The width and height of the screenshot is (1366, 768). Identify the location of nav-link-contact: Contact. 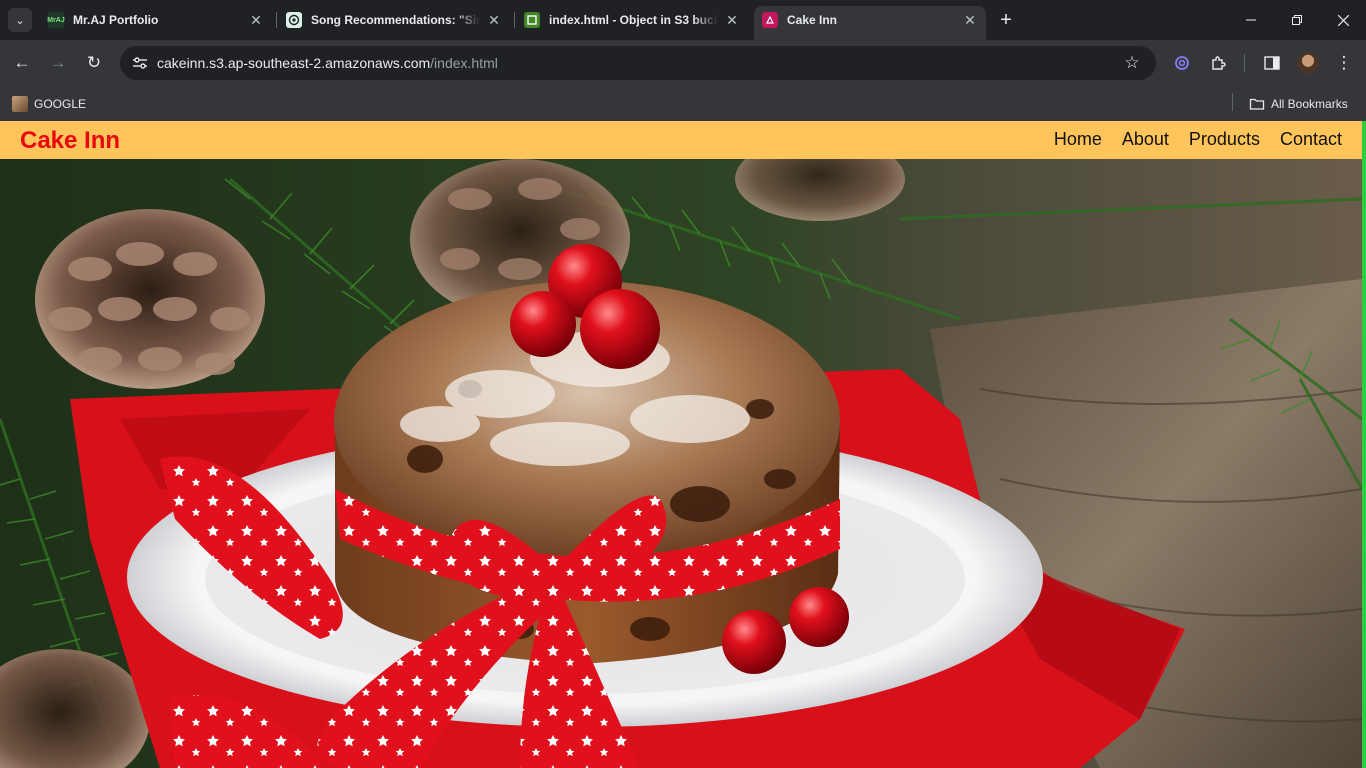
(1311, 139).